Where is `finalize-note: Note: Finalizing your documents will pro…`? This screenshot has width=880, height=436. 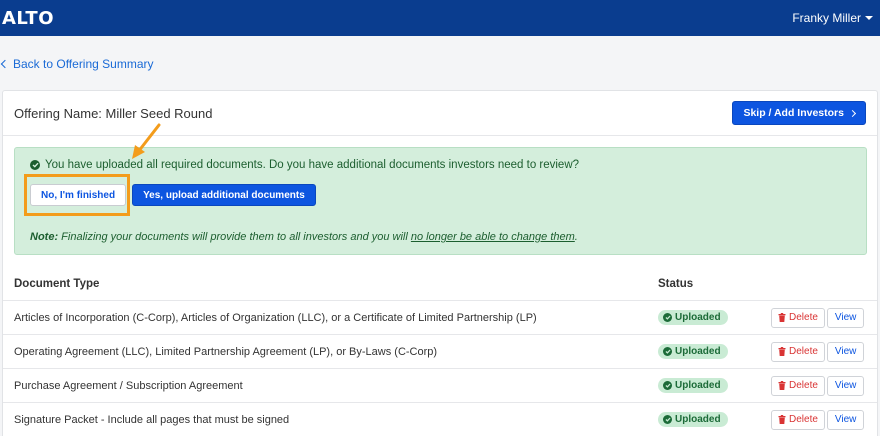 finalize-note: Note: Finalizing your documents will pro… is located at coordinates (304, 237).